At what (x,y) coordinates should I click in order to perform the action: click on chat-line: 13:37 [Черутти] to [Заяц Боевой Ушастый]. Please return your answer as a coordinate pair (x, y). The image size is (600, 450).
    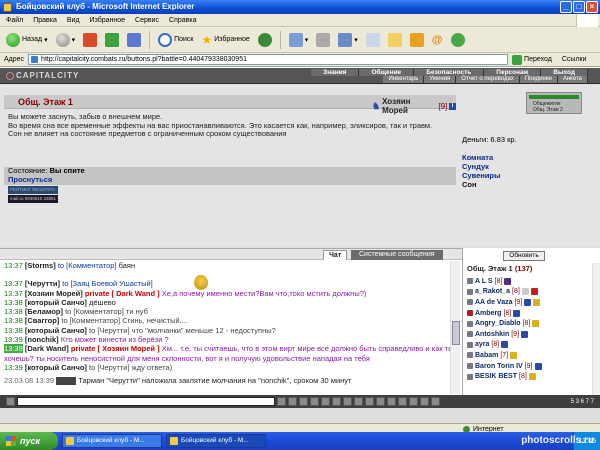
    Looking at the image, I should click on (78, 284).